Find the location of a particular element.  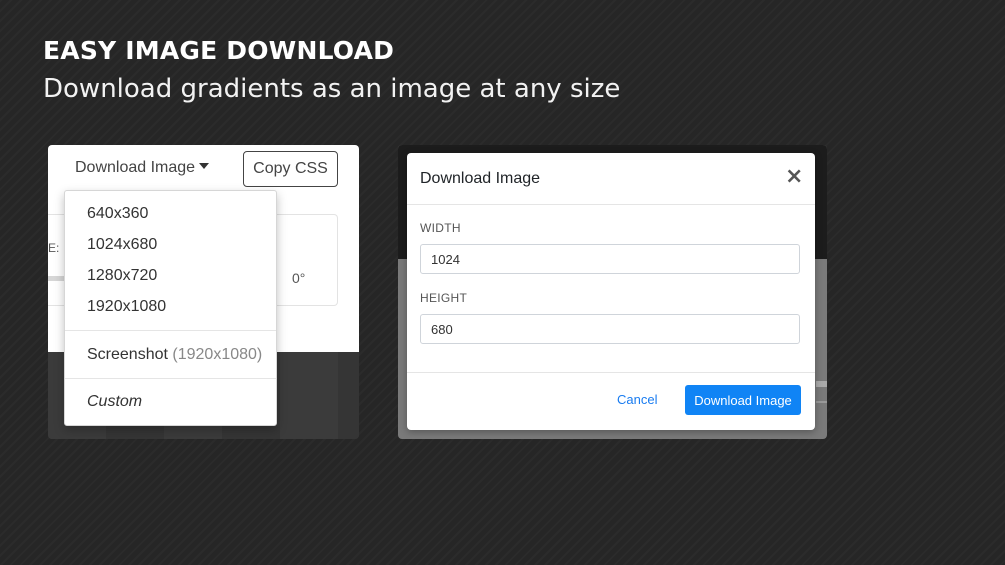

height-label: HEIGHT is located at coordinates (444, 298).